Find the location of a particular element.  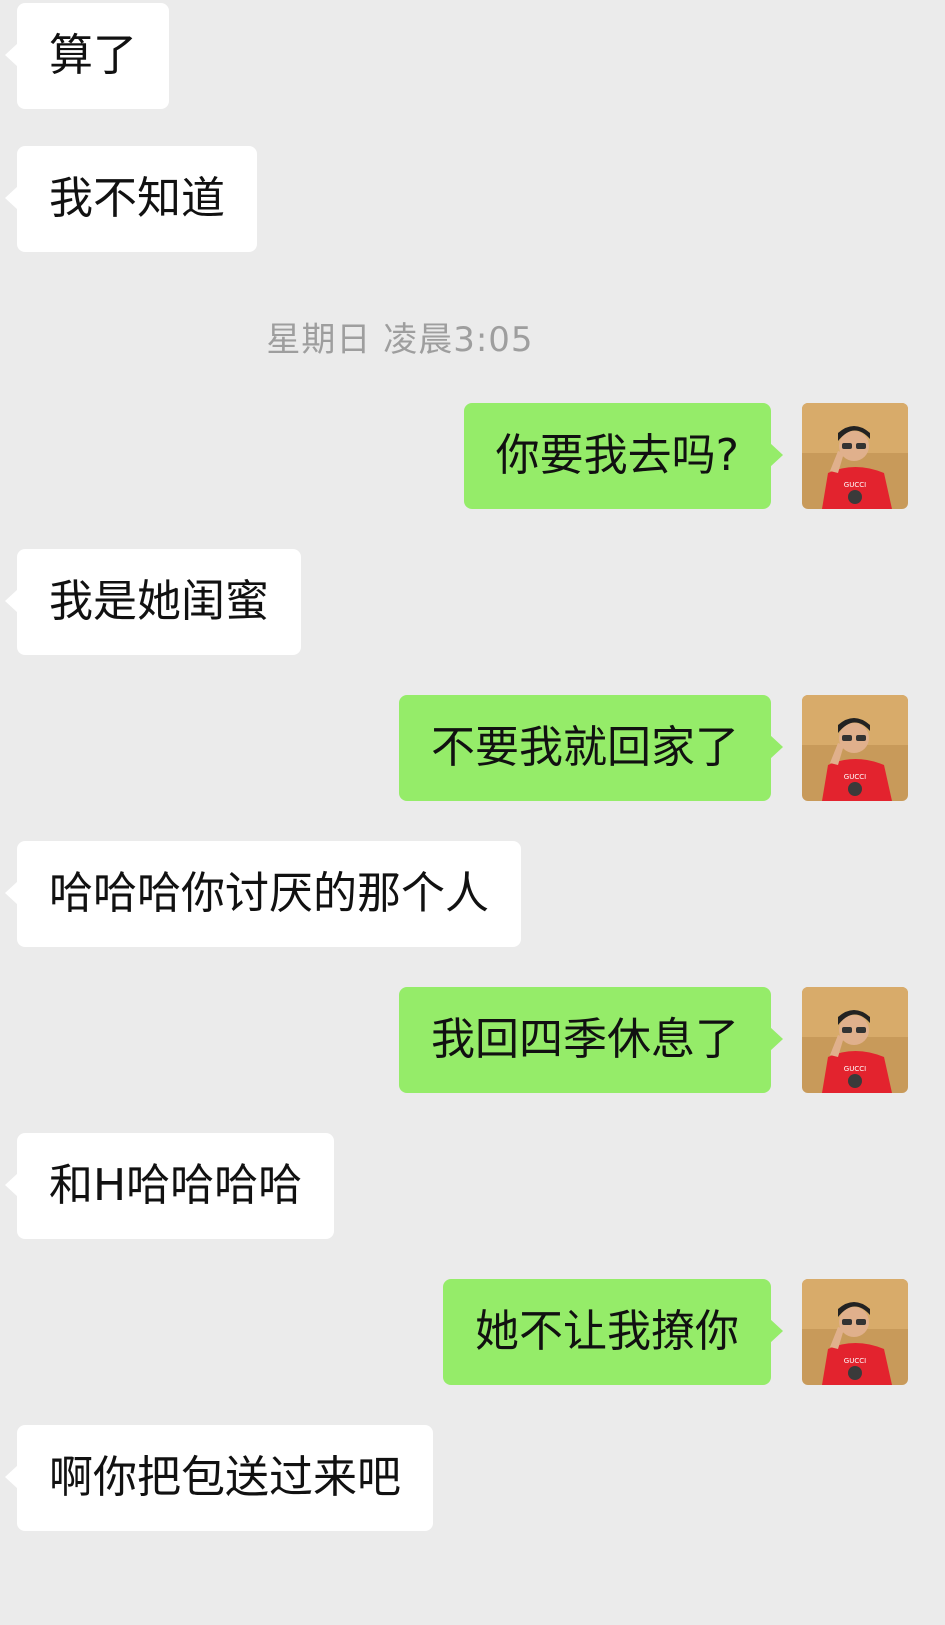

message-text: 不要我就回家了 is located at coordinates (585, 747).